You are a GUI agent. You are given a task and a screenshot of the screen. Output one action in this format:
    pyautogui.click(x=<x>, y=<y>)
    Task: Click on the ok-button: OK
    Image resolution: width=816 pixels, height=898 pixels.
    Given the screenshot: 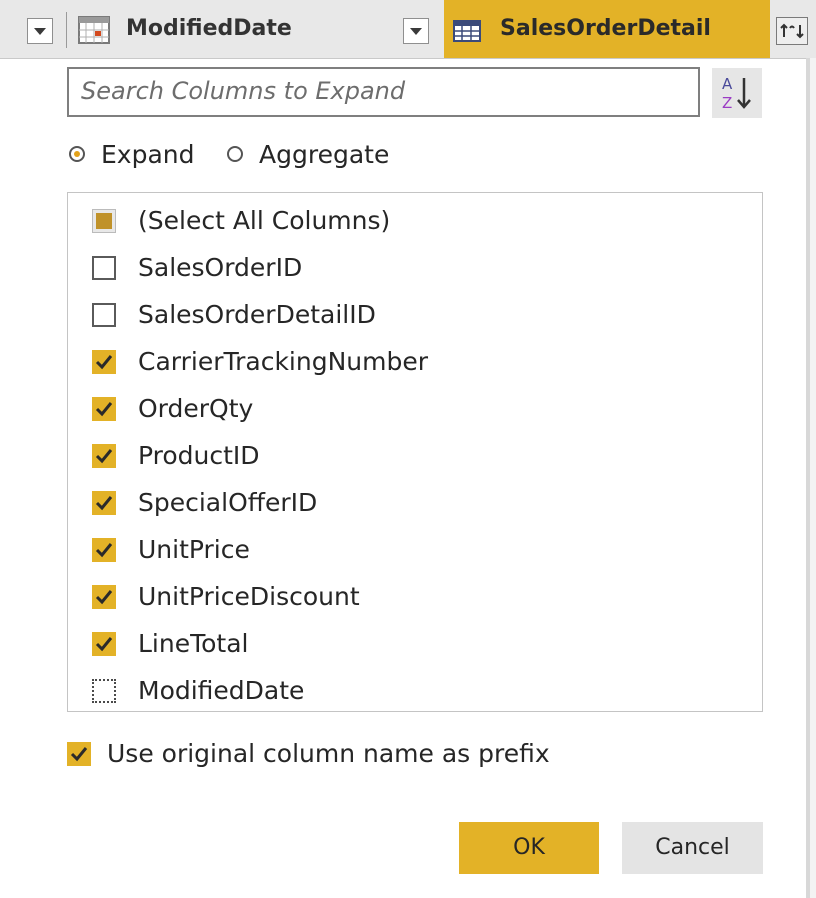 What is the action you would take?
    pyautogui.click(x=529, y=848)
    